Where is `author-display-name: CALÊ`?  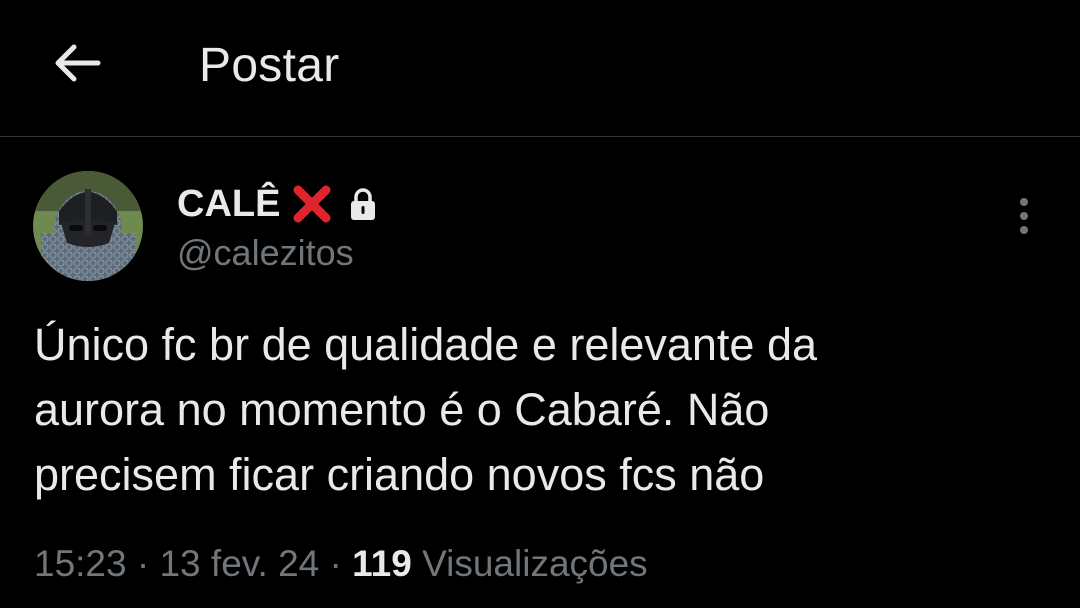
author-display-name: CALÊ is located at coordinates (228, 204).